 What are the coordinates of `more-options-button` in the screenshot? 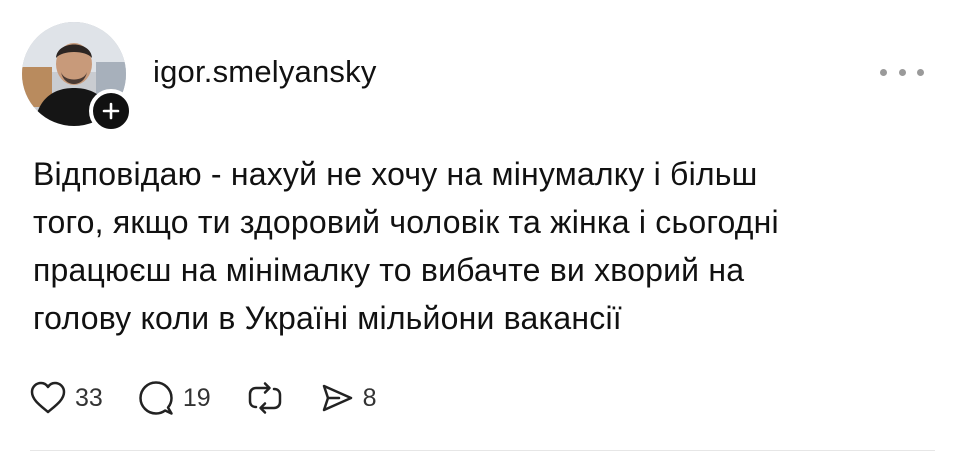 It's located at (902, 72).